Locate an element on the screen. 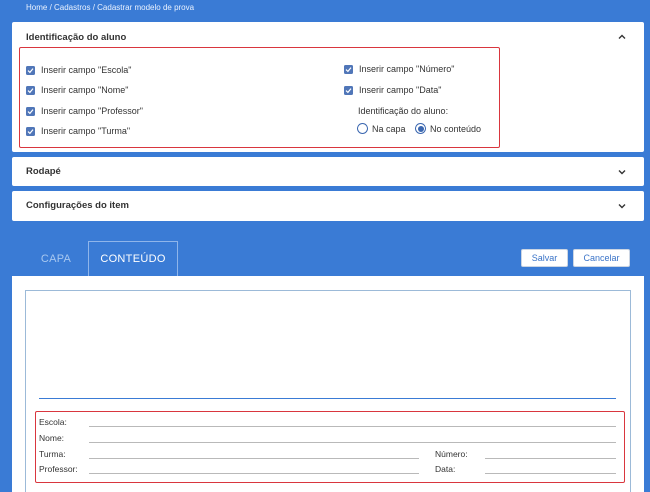  checkbox-escola: Inserir campo "Escola" is located at coordinates (78, 70).